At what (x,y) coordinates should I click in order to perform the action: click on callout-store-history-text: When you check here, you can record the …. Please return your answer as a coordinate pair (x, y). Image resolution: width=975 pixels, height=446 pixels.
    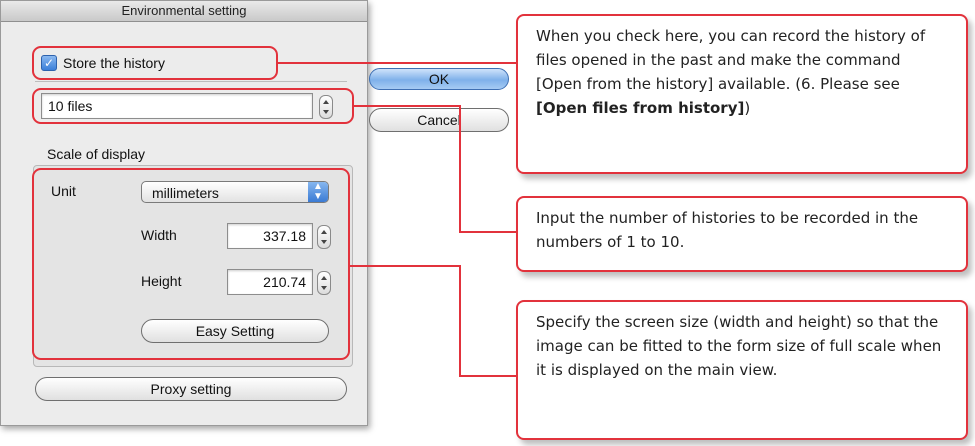
    Looking at the image, I should click on (731, 60).